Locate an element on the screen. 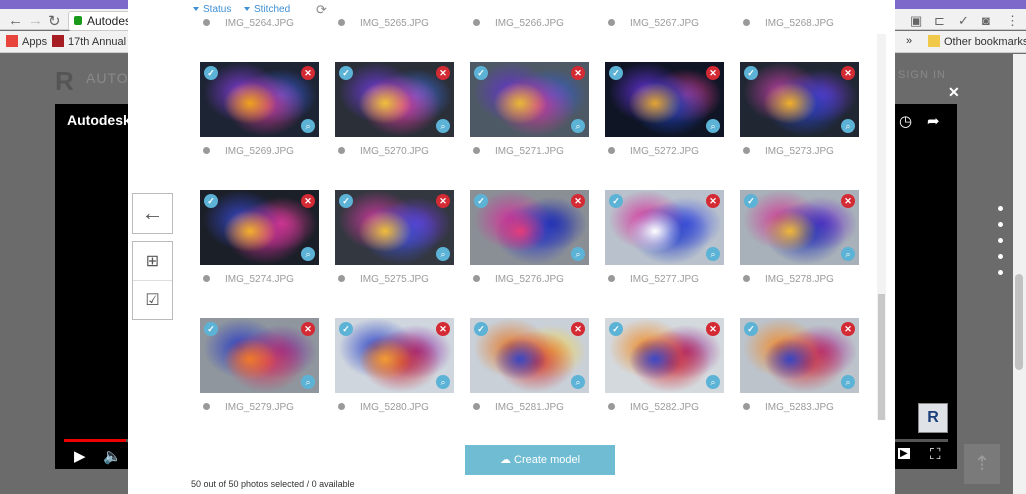 This screenshot has height=494, width=1026. stitched-filter: Stitched is located at coordinates (267, 9).